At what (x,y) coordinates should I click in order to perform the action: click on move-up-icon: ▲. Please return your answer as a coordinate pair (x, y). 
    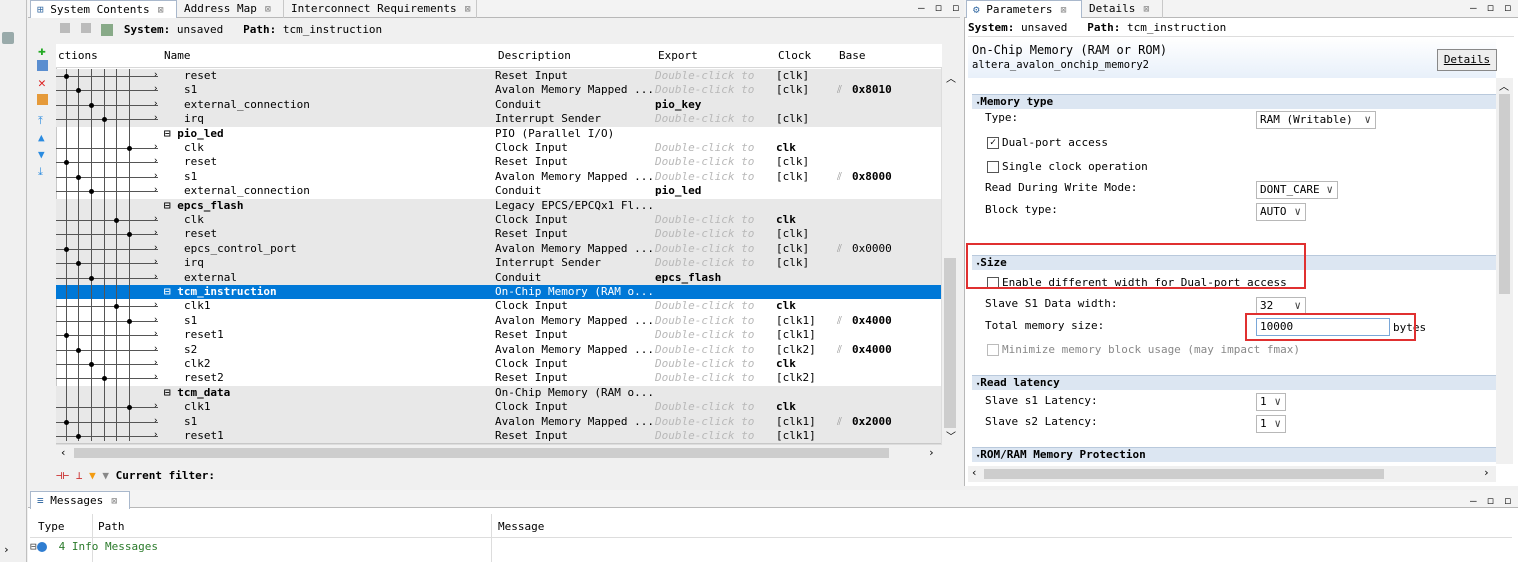
    Looking at the image, I should click on (41, 137).